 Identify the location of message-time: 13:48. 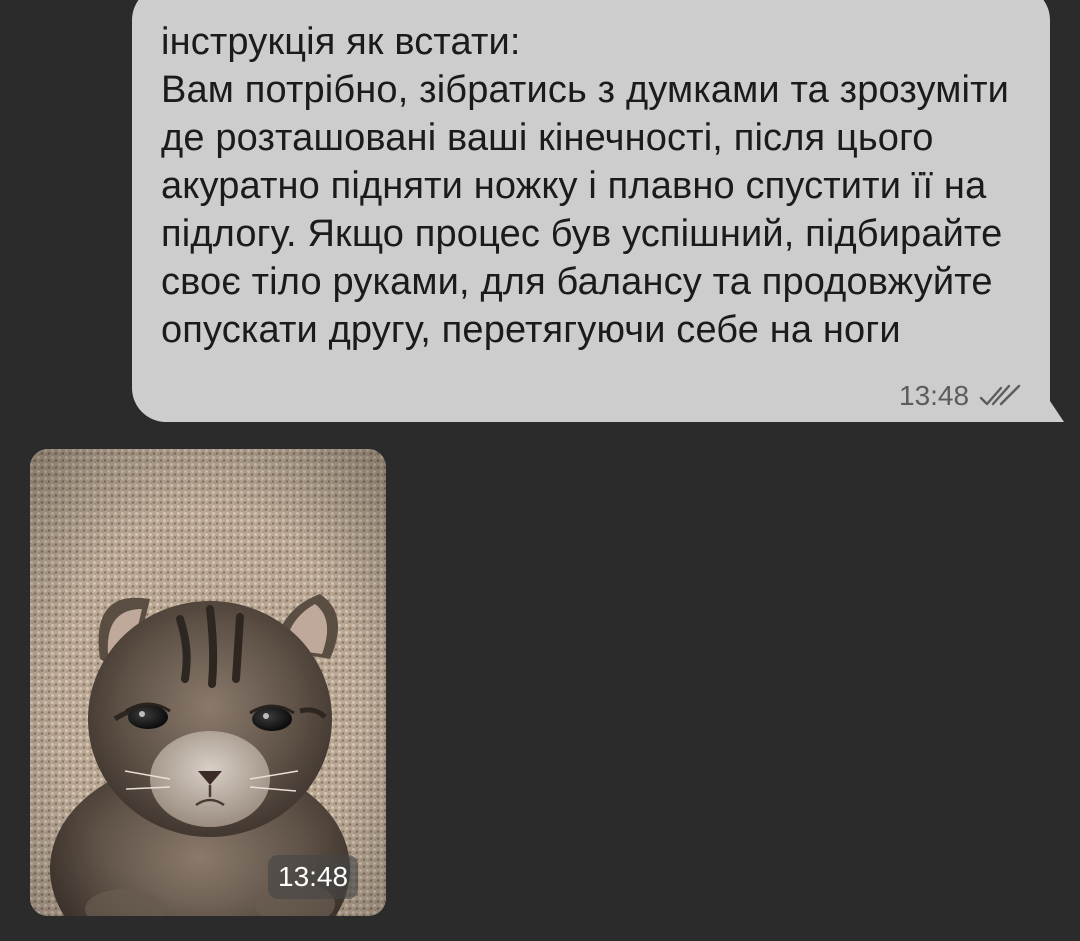
(934, 395).